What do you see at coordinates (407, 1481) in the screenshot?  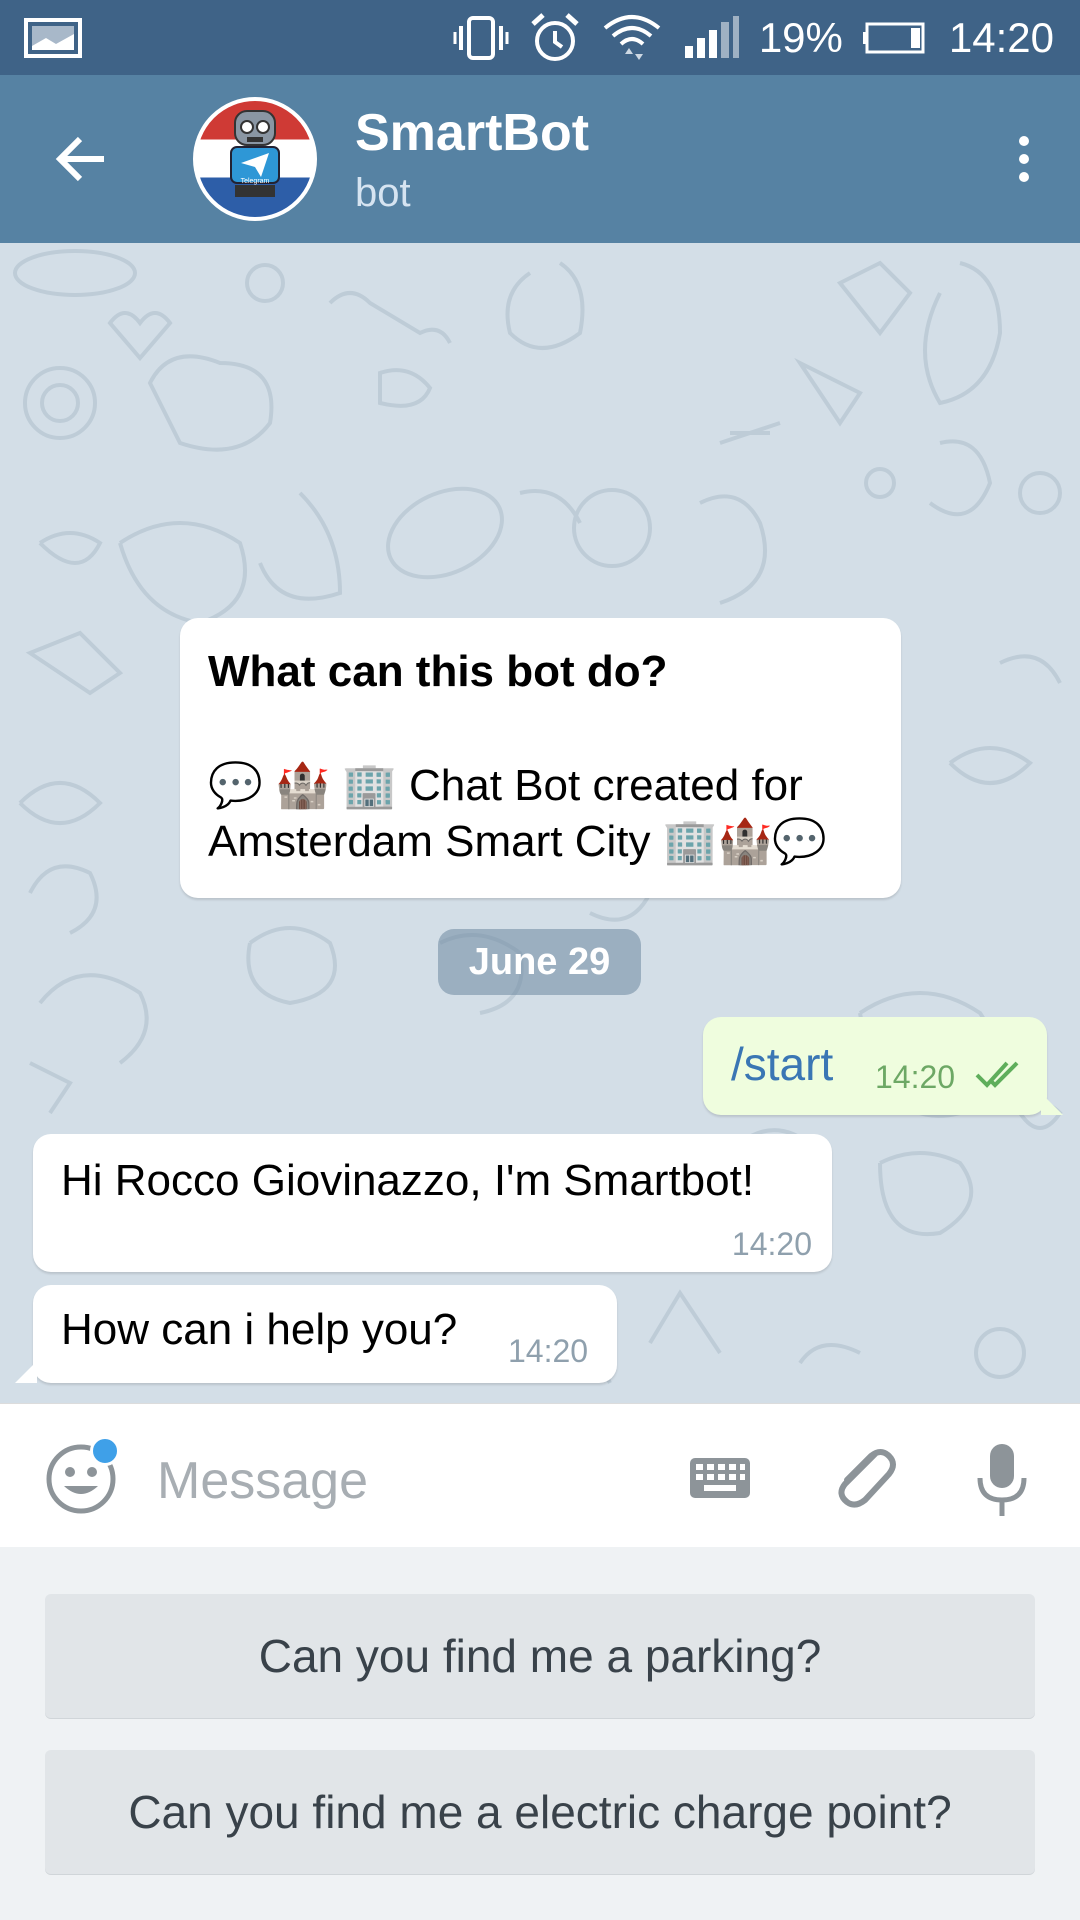 I see `message-input` at bounding box center [407, 1481].